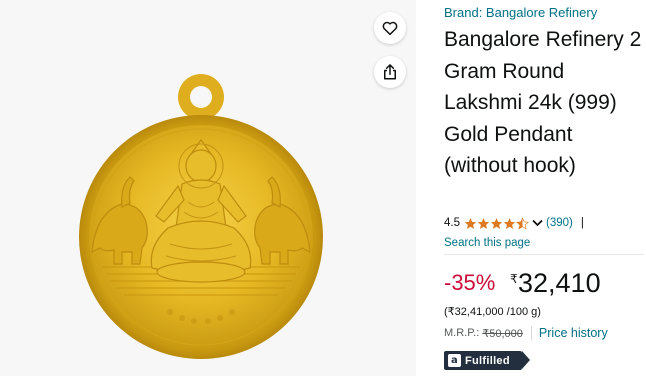 The height and width of the screenshot is (376, 646). I want to click on fulfilled-badge: a Fulfilled, so click(487, 360).